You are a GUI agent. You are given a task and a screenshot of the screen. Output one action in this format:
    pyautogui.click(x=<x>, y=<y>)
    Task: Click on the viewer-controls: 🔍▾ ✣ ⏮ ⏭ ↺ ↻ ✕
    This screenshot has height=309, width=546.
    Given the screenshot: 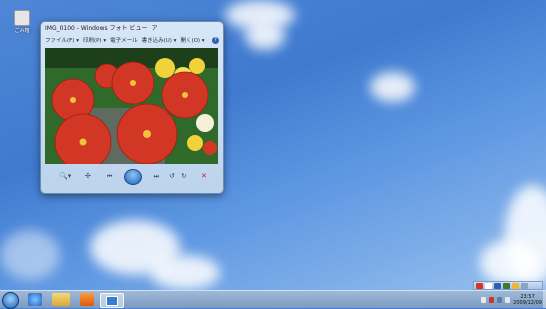 What is the action you would take?
    pyautogui.click(x=131, y=178)
    